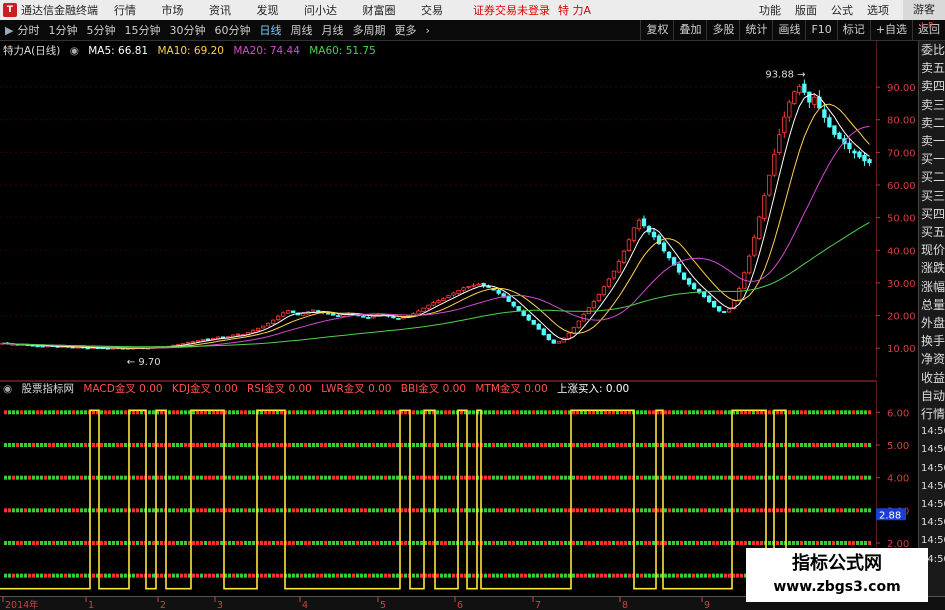 The height and width of the screenshot is (610, 945). What do you see at coordinates (932, 359) in the screenshot?
I see `quote-panel-item: 净资` at bounding box center [932, 359].